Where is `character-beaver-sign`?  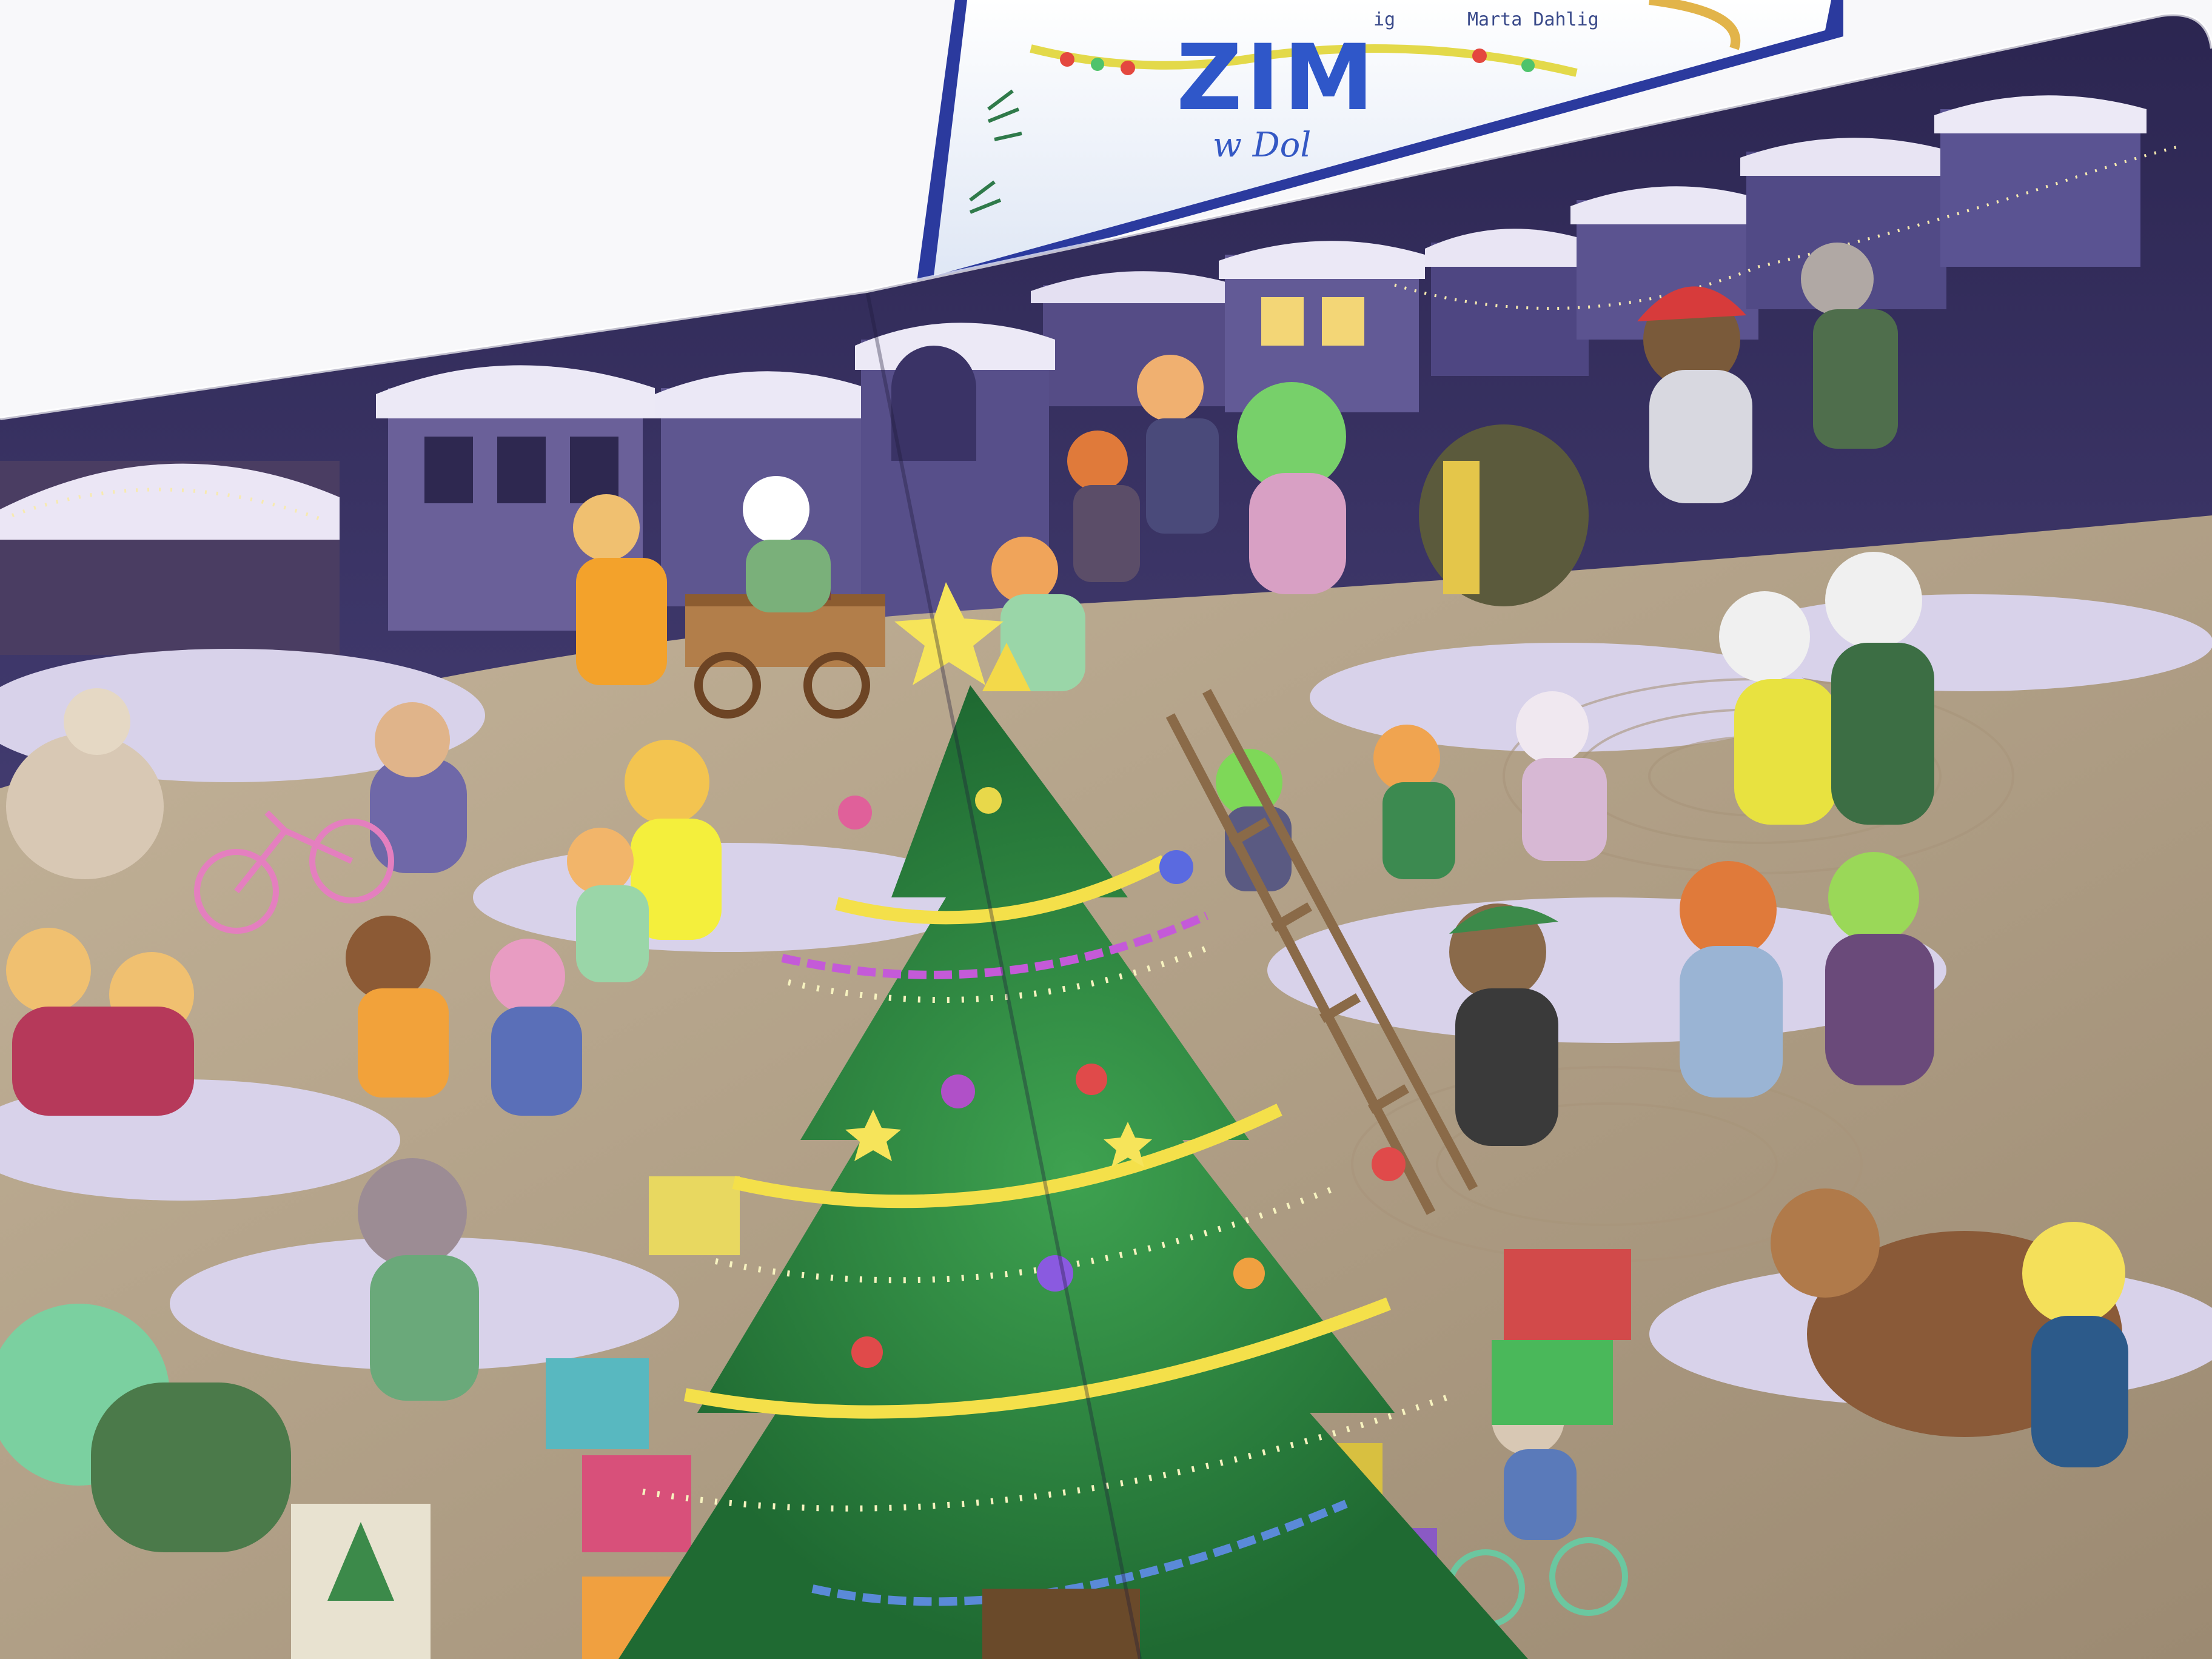
character-beaver-sign is located at coordinates (1504, 515).